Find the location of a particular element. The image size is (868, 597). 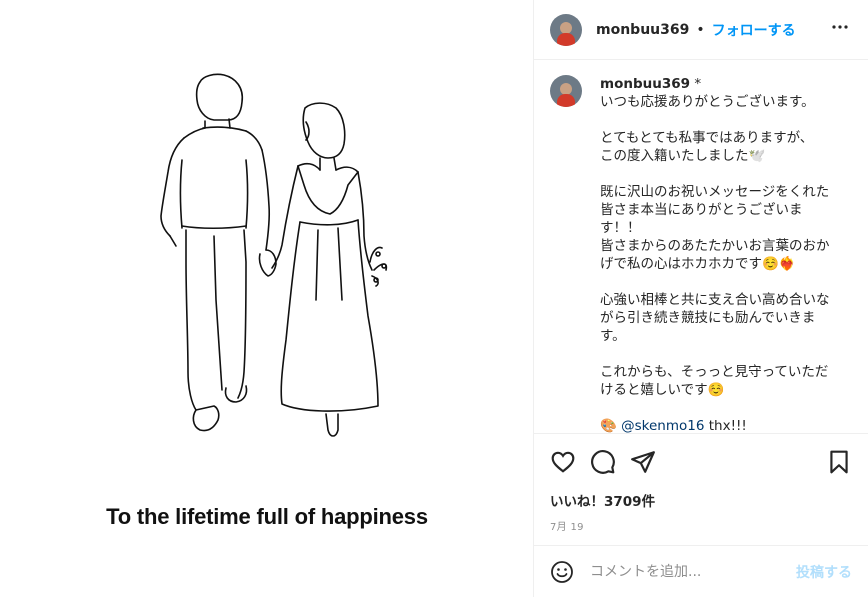

caption-line: いつも応援ありがとうございます。 is located at coordinates (707, 102).